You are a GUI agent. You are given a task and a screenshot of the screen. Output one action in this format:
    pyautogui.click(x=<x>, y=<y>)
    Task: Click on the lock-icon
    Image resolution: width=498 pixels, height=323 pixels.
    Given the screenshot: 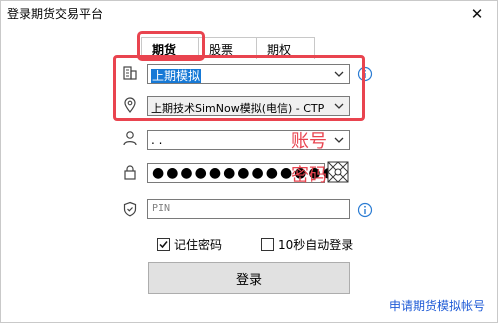 What is the action you would take?
    pyautogui.click(x=130, y=172)
    